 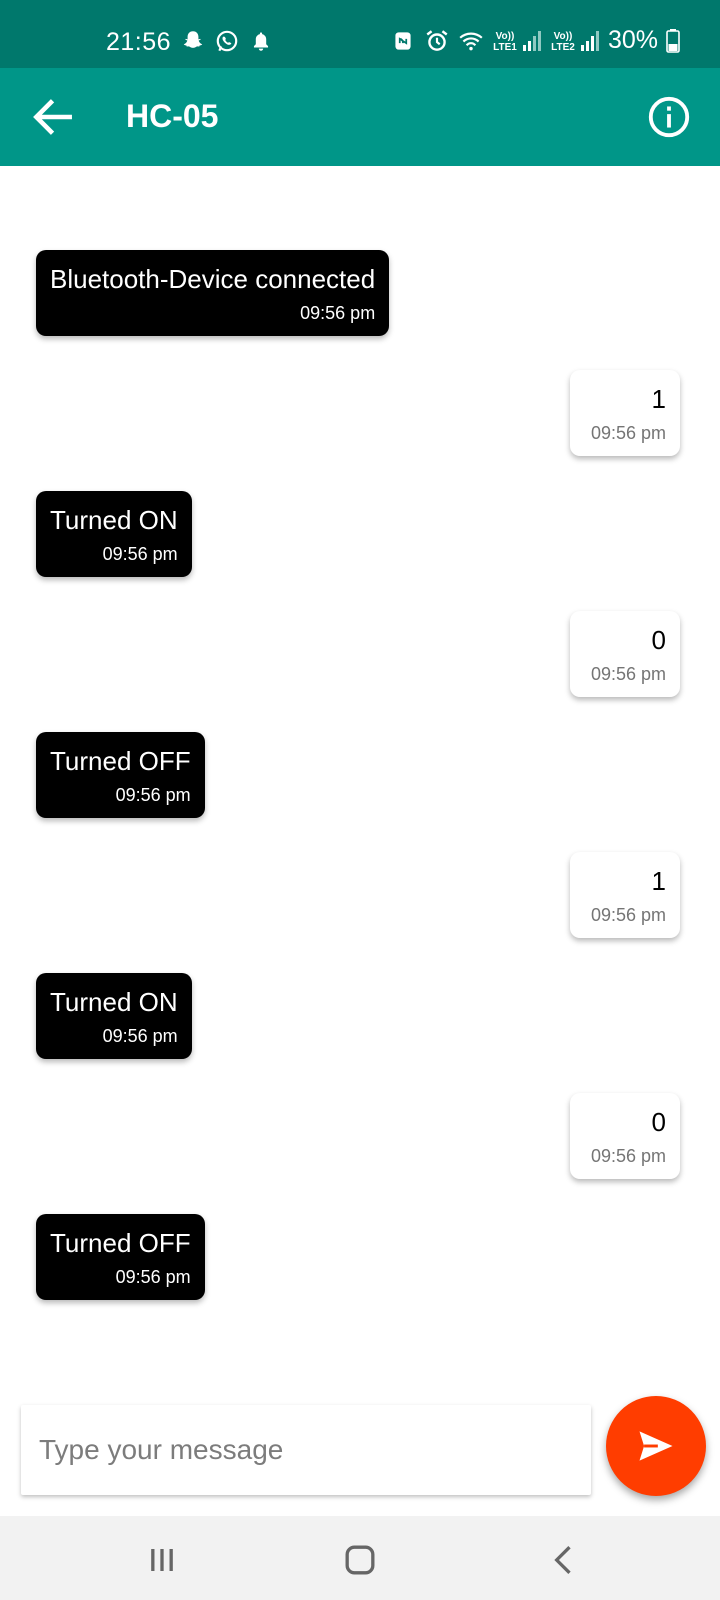 What do you see at coordinates (213, 279) in the screenshot?
I see `message-text: Bluetooth-Device connected` at bounding box center [213, 279].